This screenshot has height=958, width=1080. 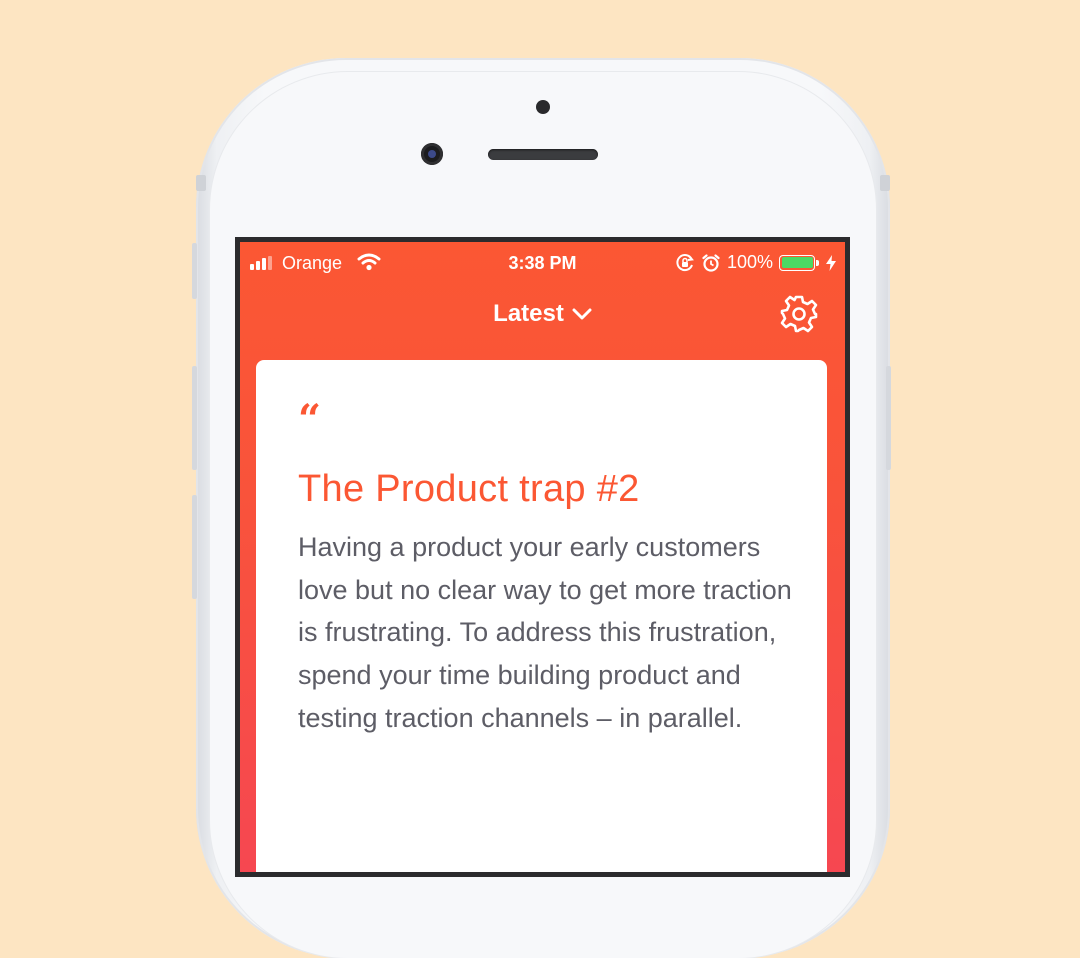 I want to click on battery-icon, so click(x=799, y=262).